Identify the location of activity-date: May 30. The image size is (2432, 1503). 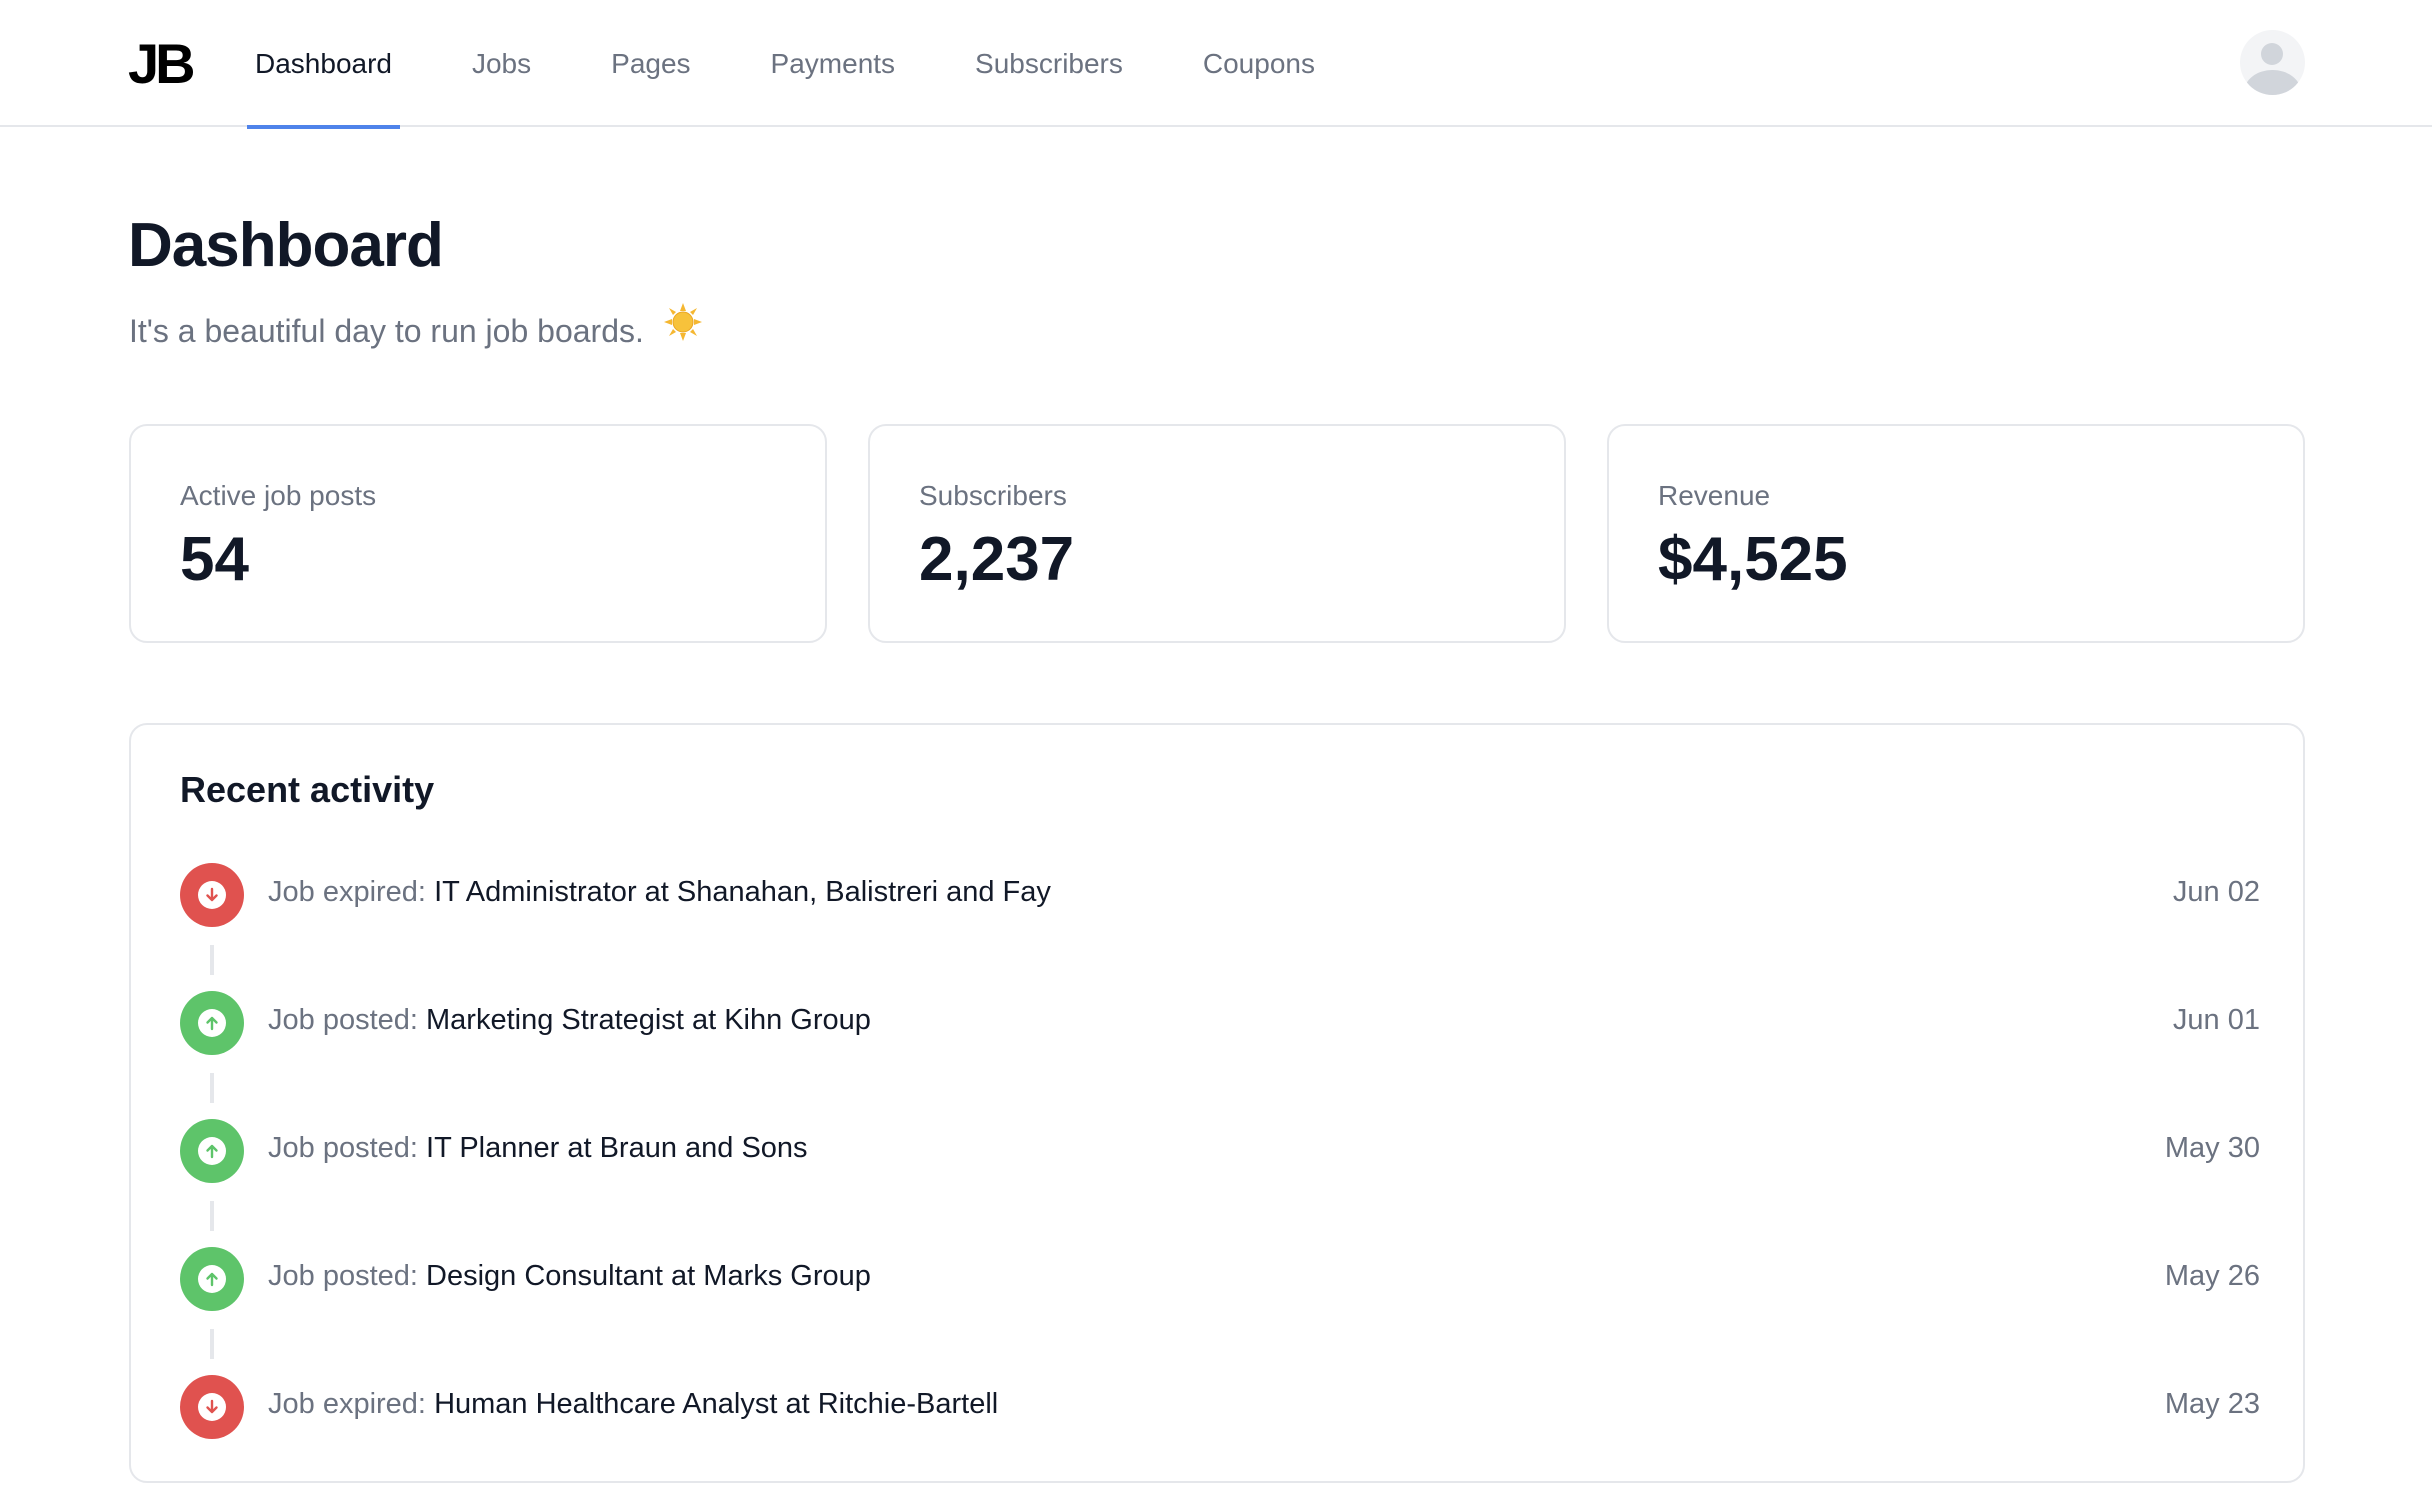
(2212, 1148).